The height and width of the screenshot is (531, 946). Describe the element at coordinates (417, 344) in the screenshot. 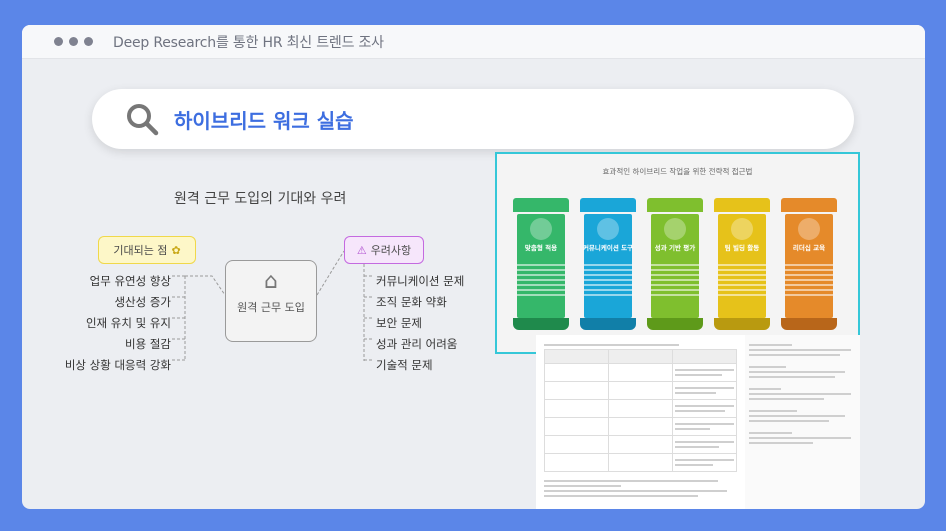

I see `concern-item: 성과 관리 어려움` at that location.